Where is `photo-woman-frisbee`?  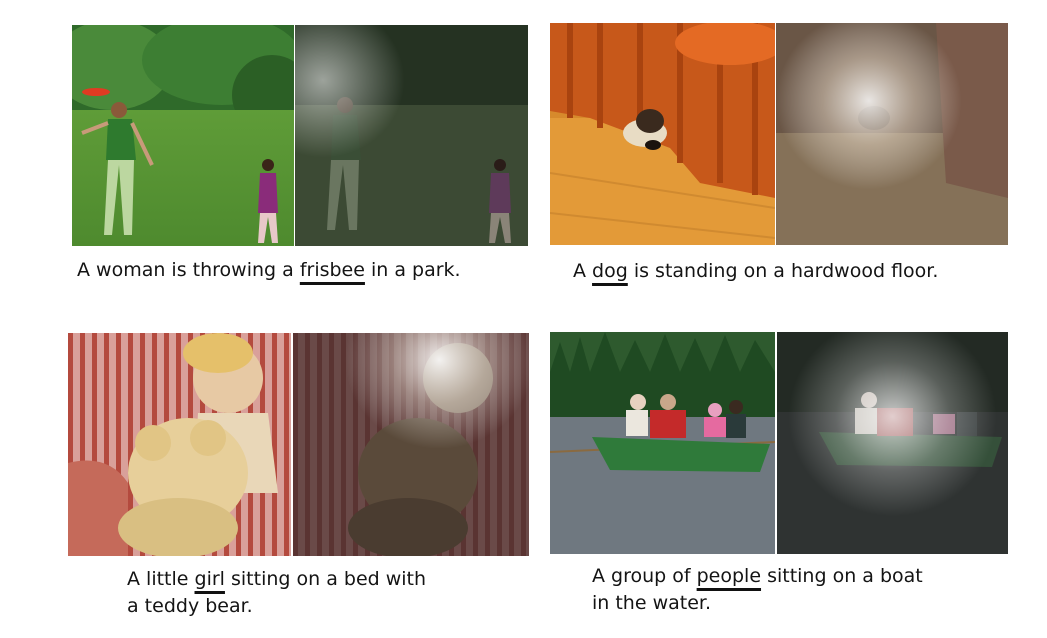 photo-woman-frisbee is located at coordinates (183, 135).